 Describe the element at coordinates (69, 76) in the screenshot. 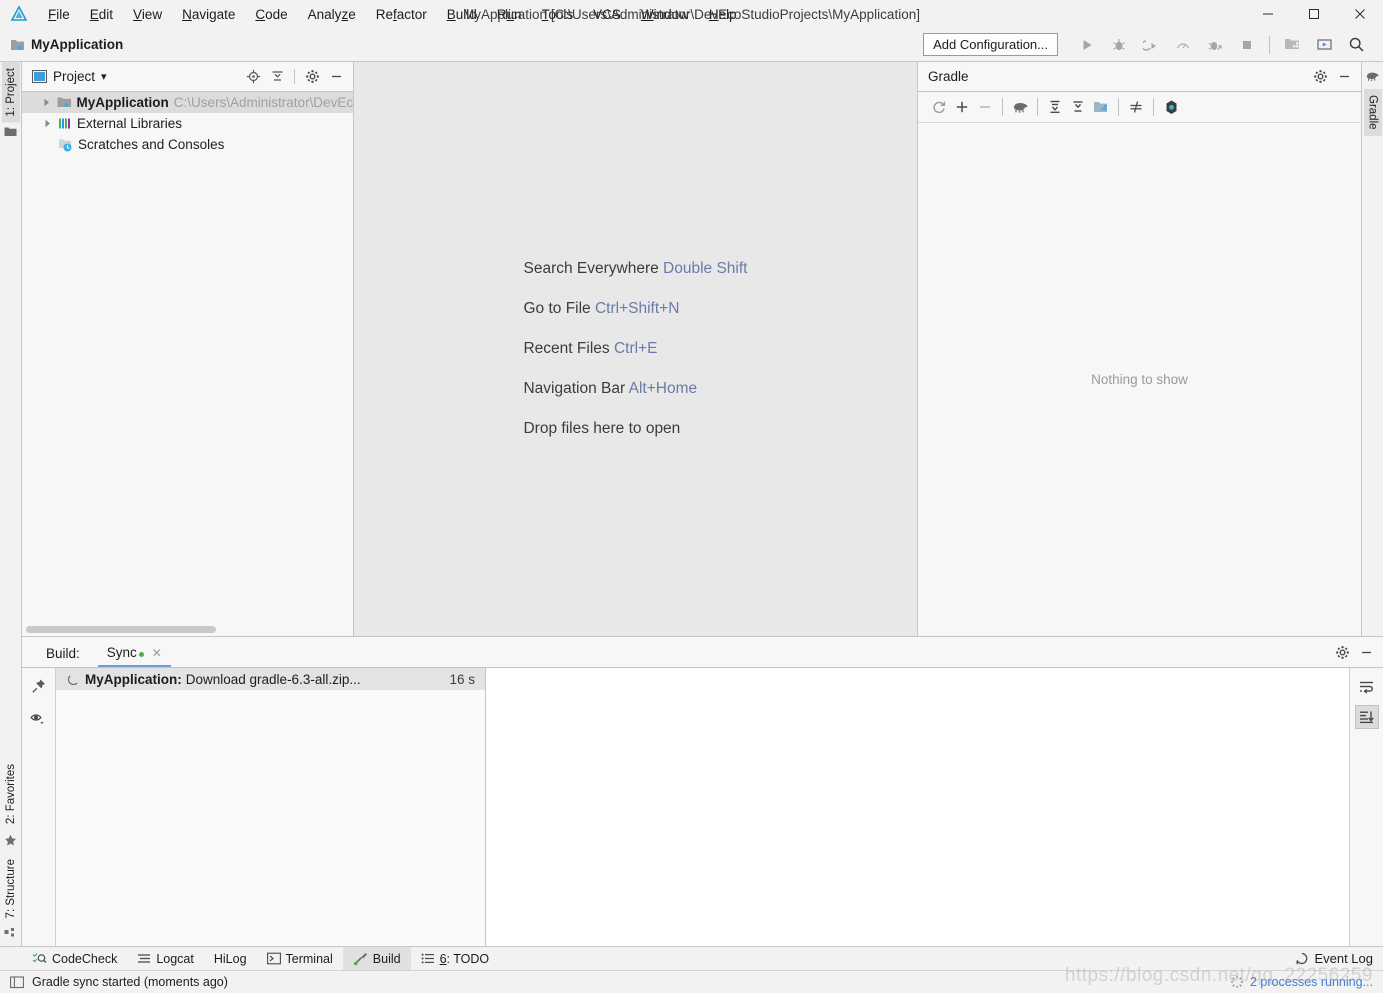

I see `project-panel-title-group: Project ▾` at that location.